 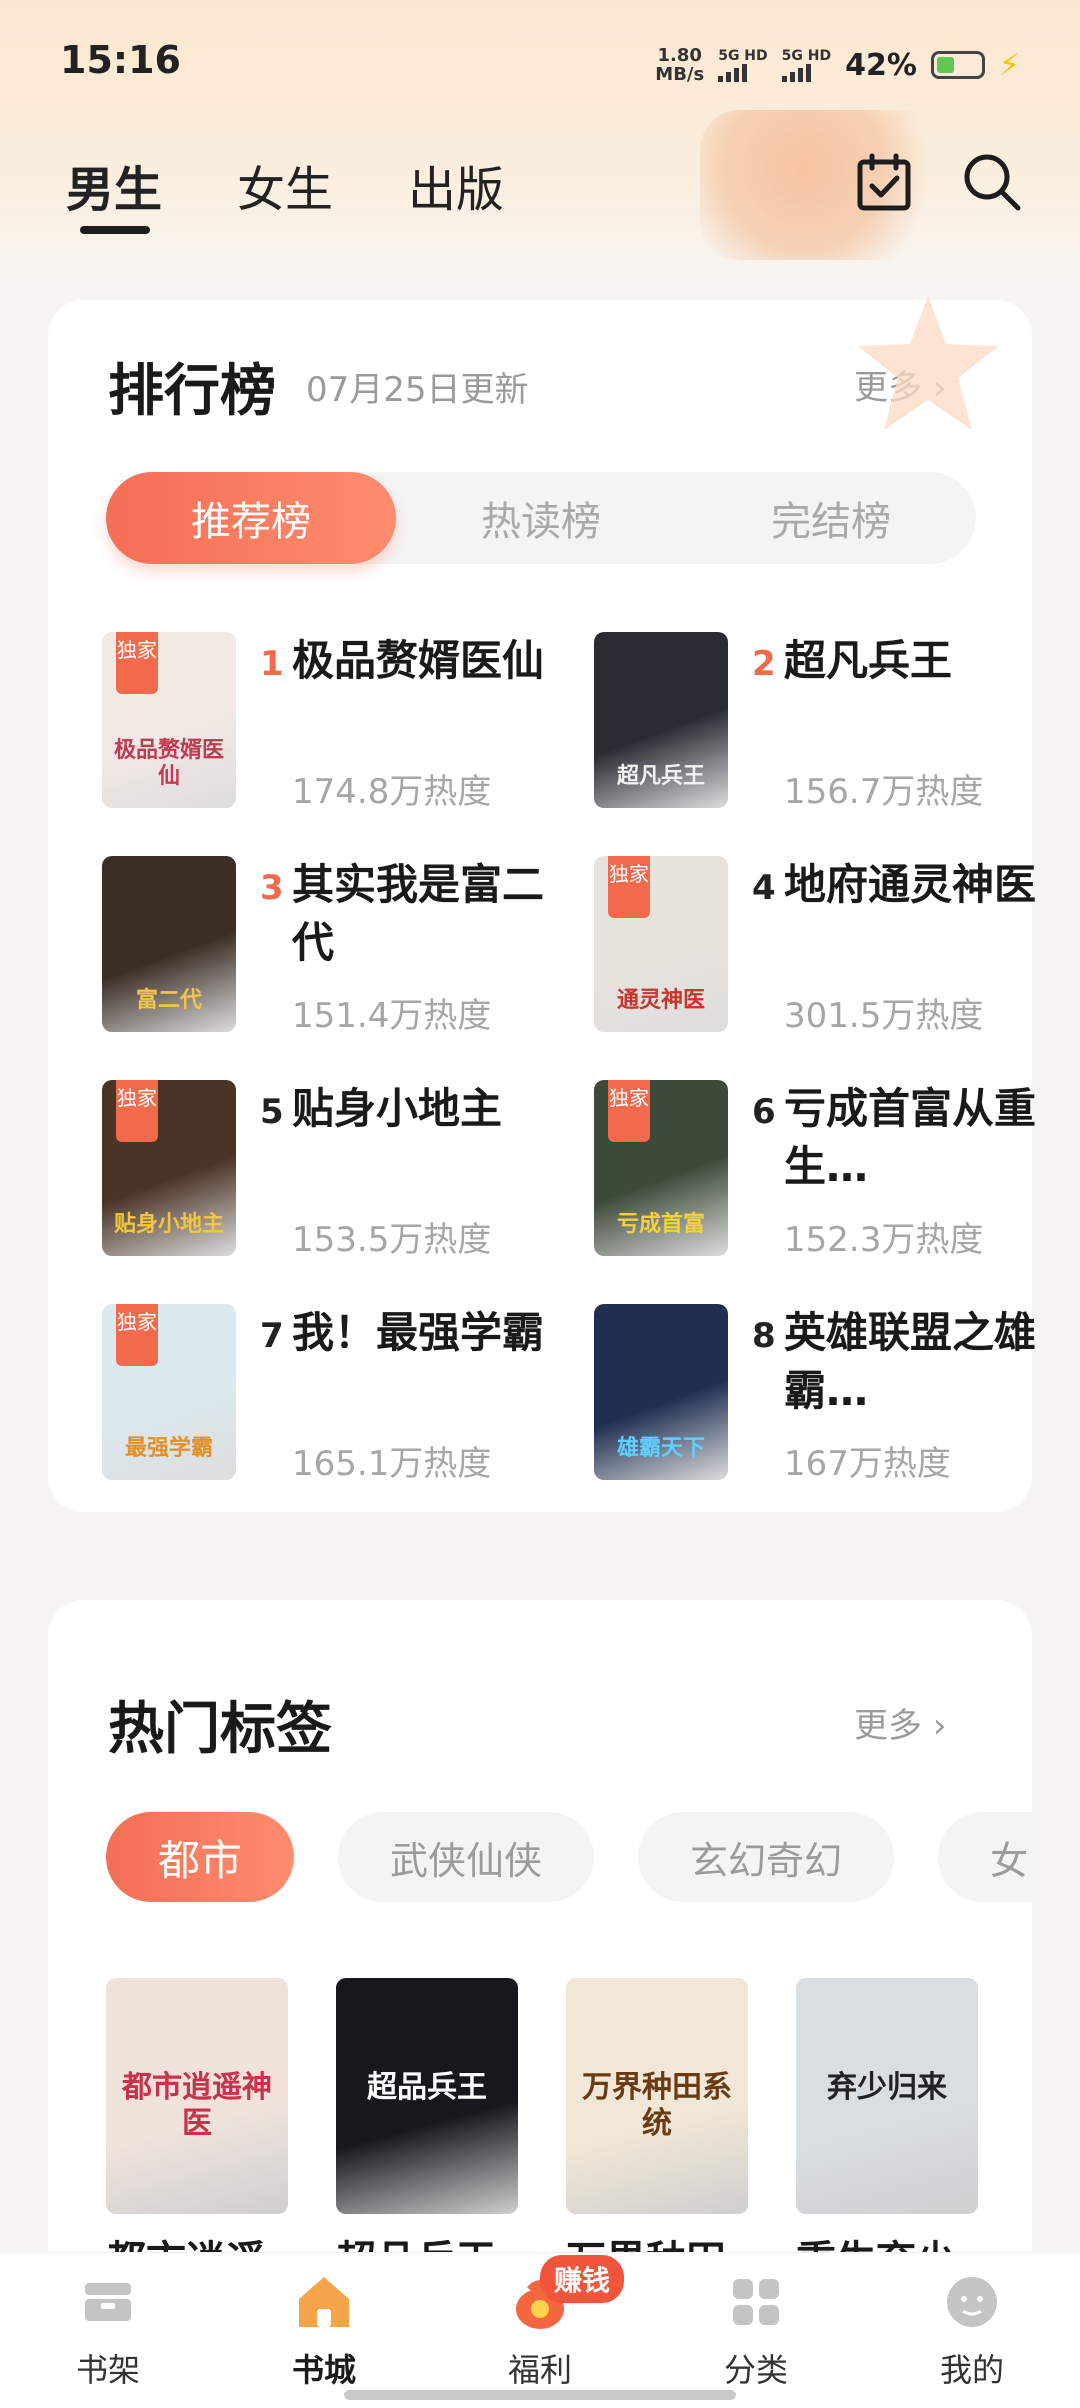 I want to click on ranking-segment-1: 推荐榜, so click(x=251, y=518).